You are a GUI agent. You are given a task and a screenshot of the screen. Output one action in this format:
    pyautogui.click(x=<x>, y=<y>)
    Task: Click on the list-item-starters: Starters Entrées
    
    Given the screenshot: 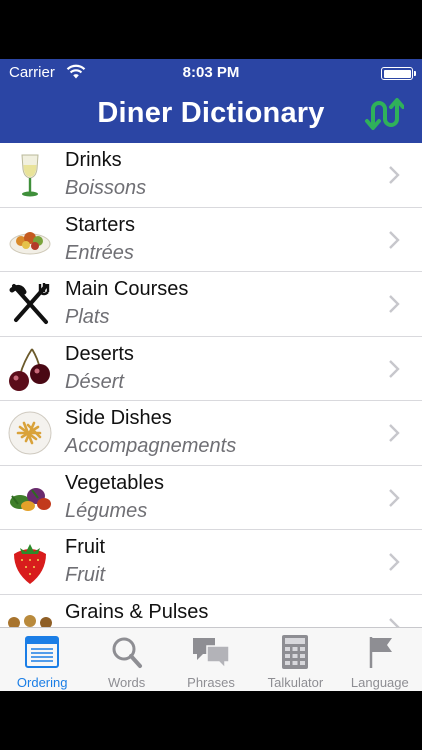 What is the action you would take?
    pyautogui.click(x=211, y=240)
    